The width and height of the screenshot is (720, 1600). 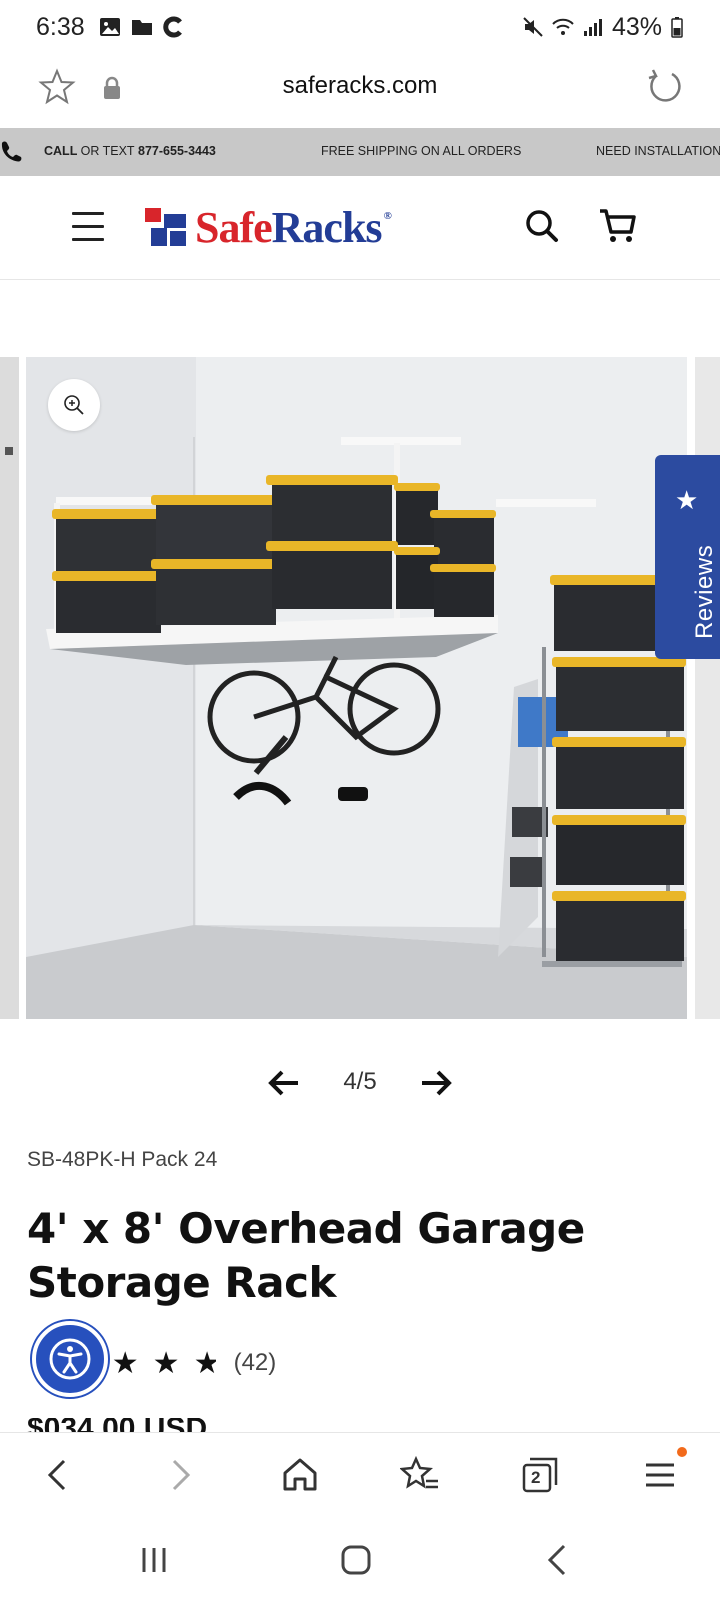 What do you see at coordinates (664, 86) in the screenshot?
I see `reload-icon` at bounding box center [664, 86].